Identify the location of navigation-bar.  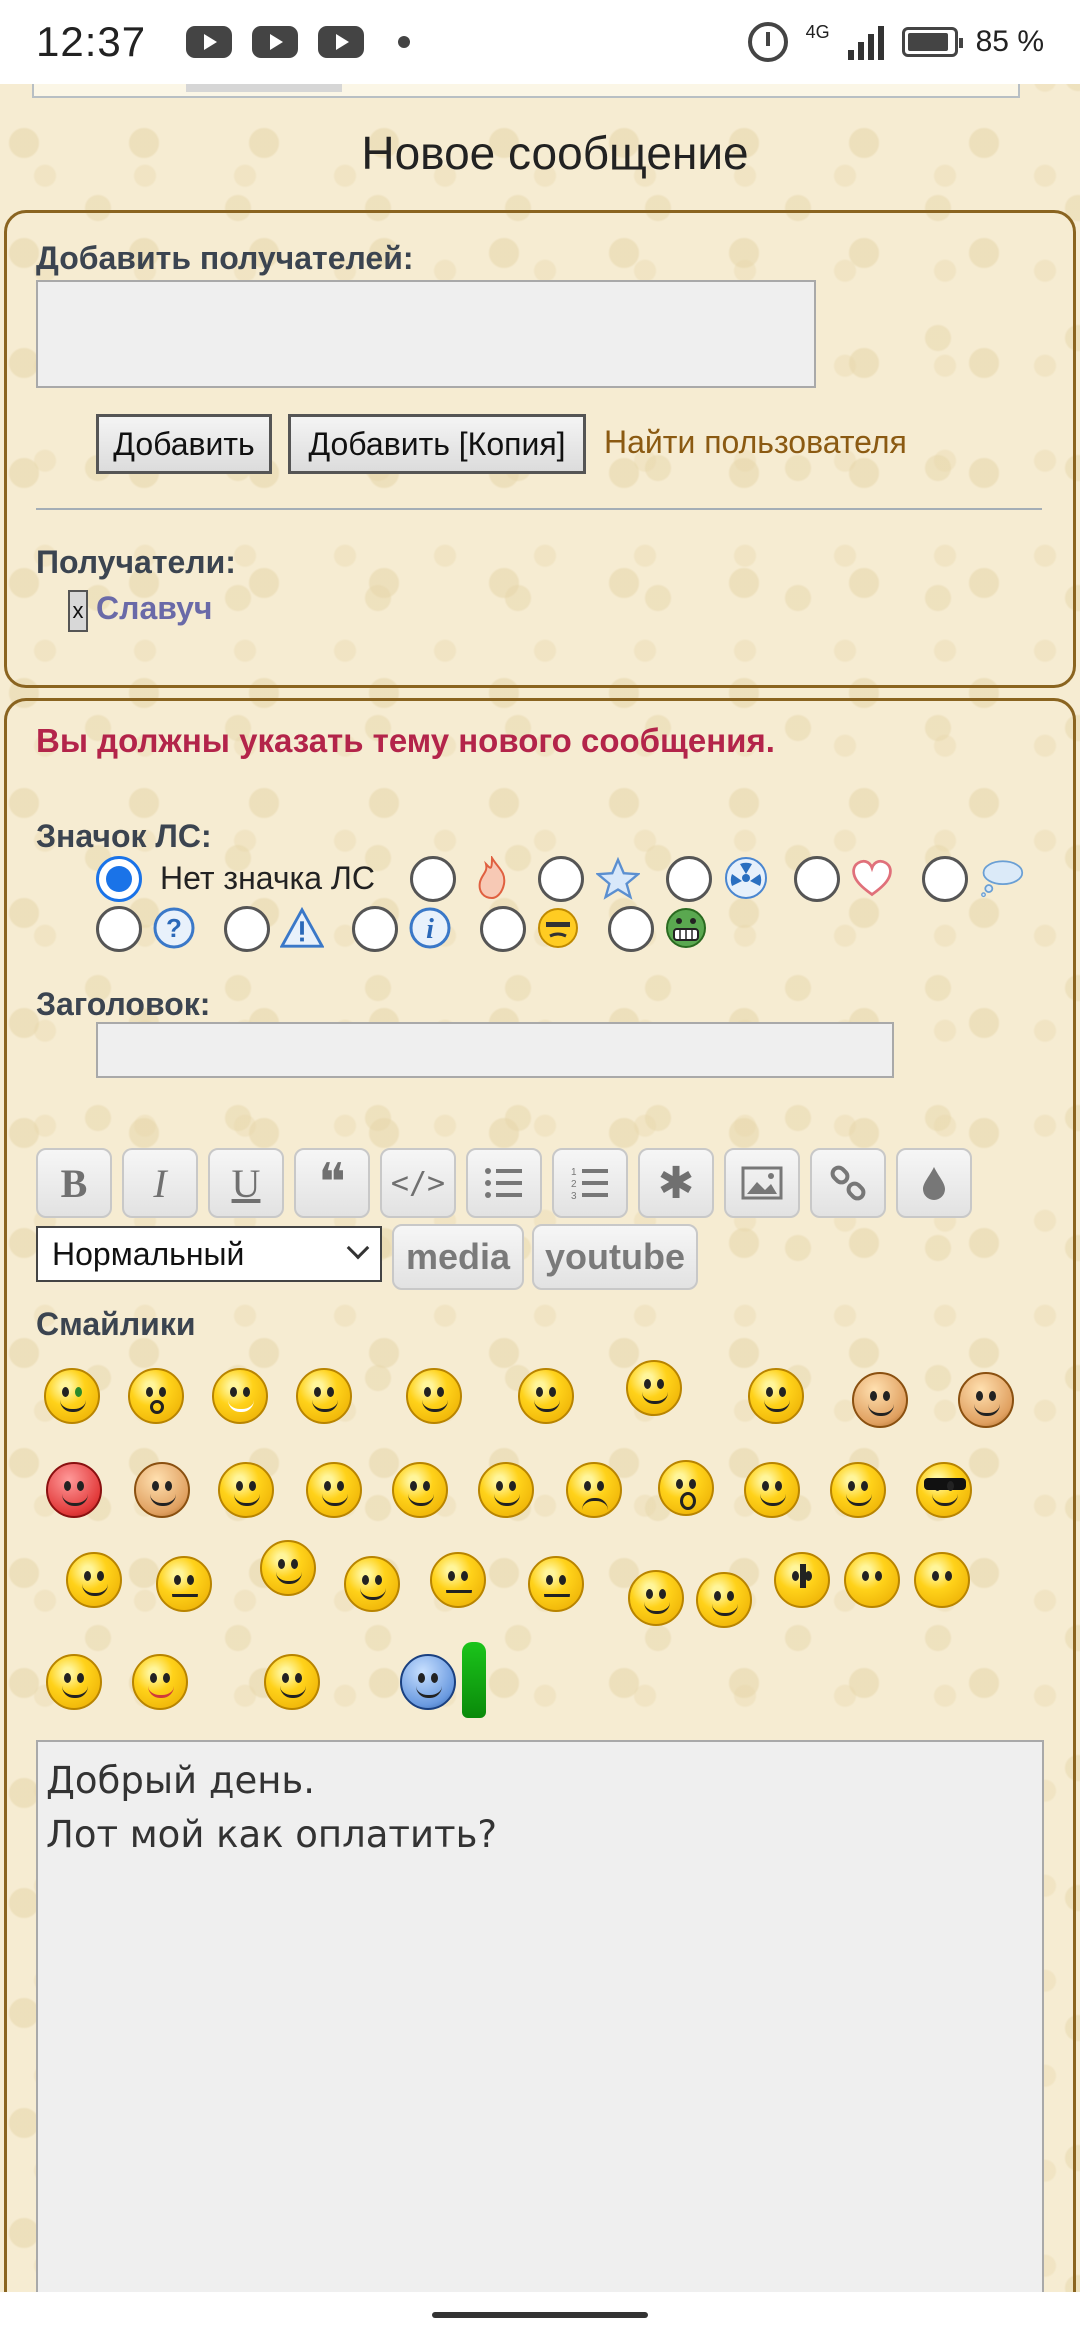
(540, 2316).